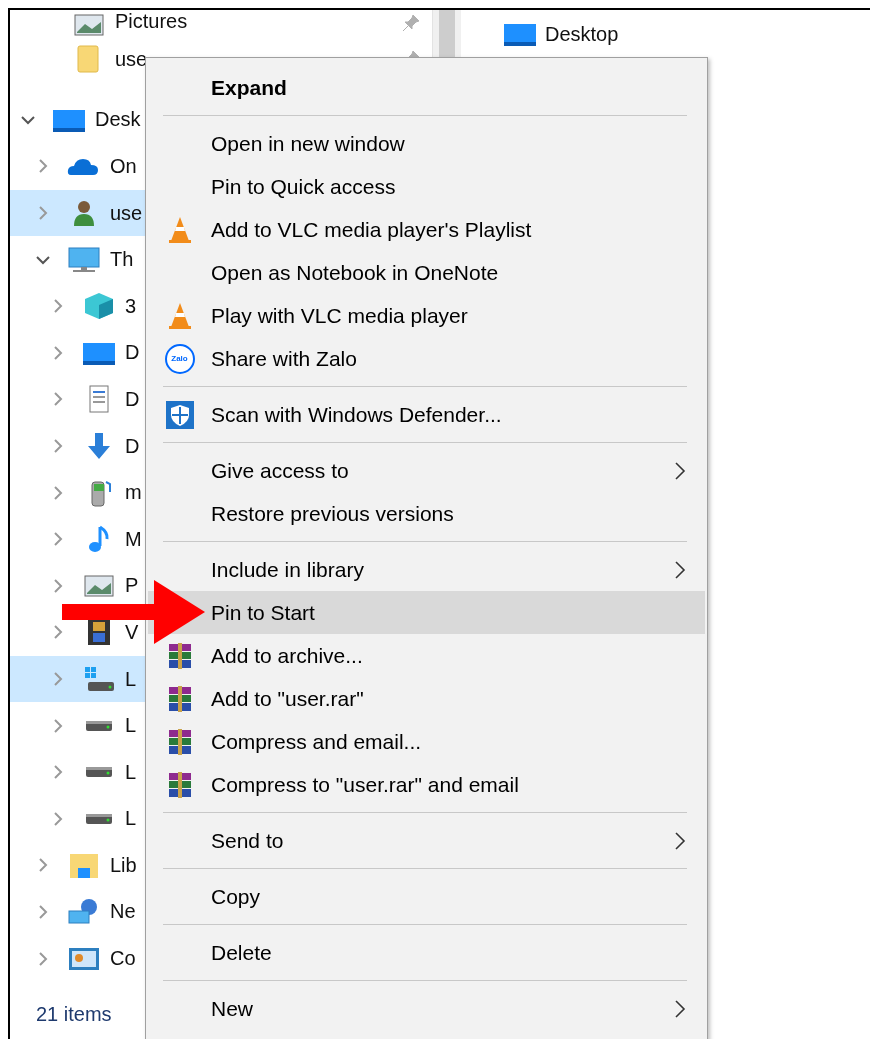 The width and height of the screenshot is (870, 1039). I want to click on status-bar-text: 21 items, so click(74, 1014).